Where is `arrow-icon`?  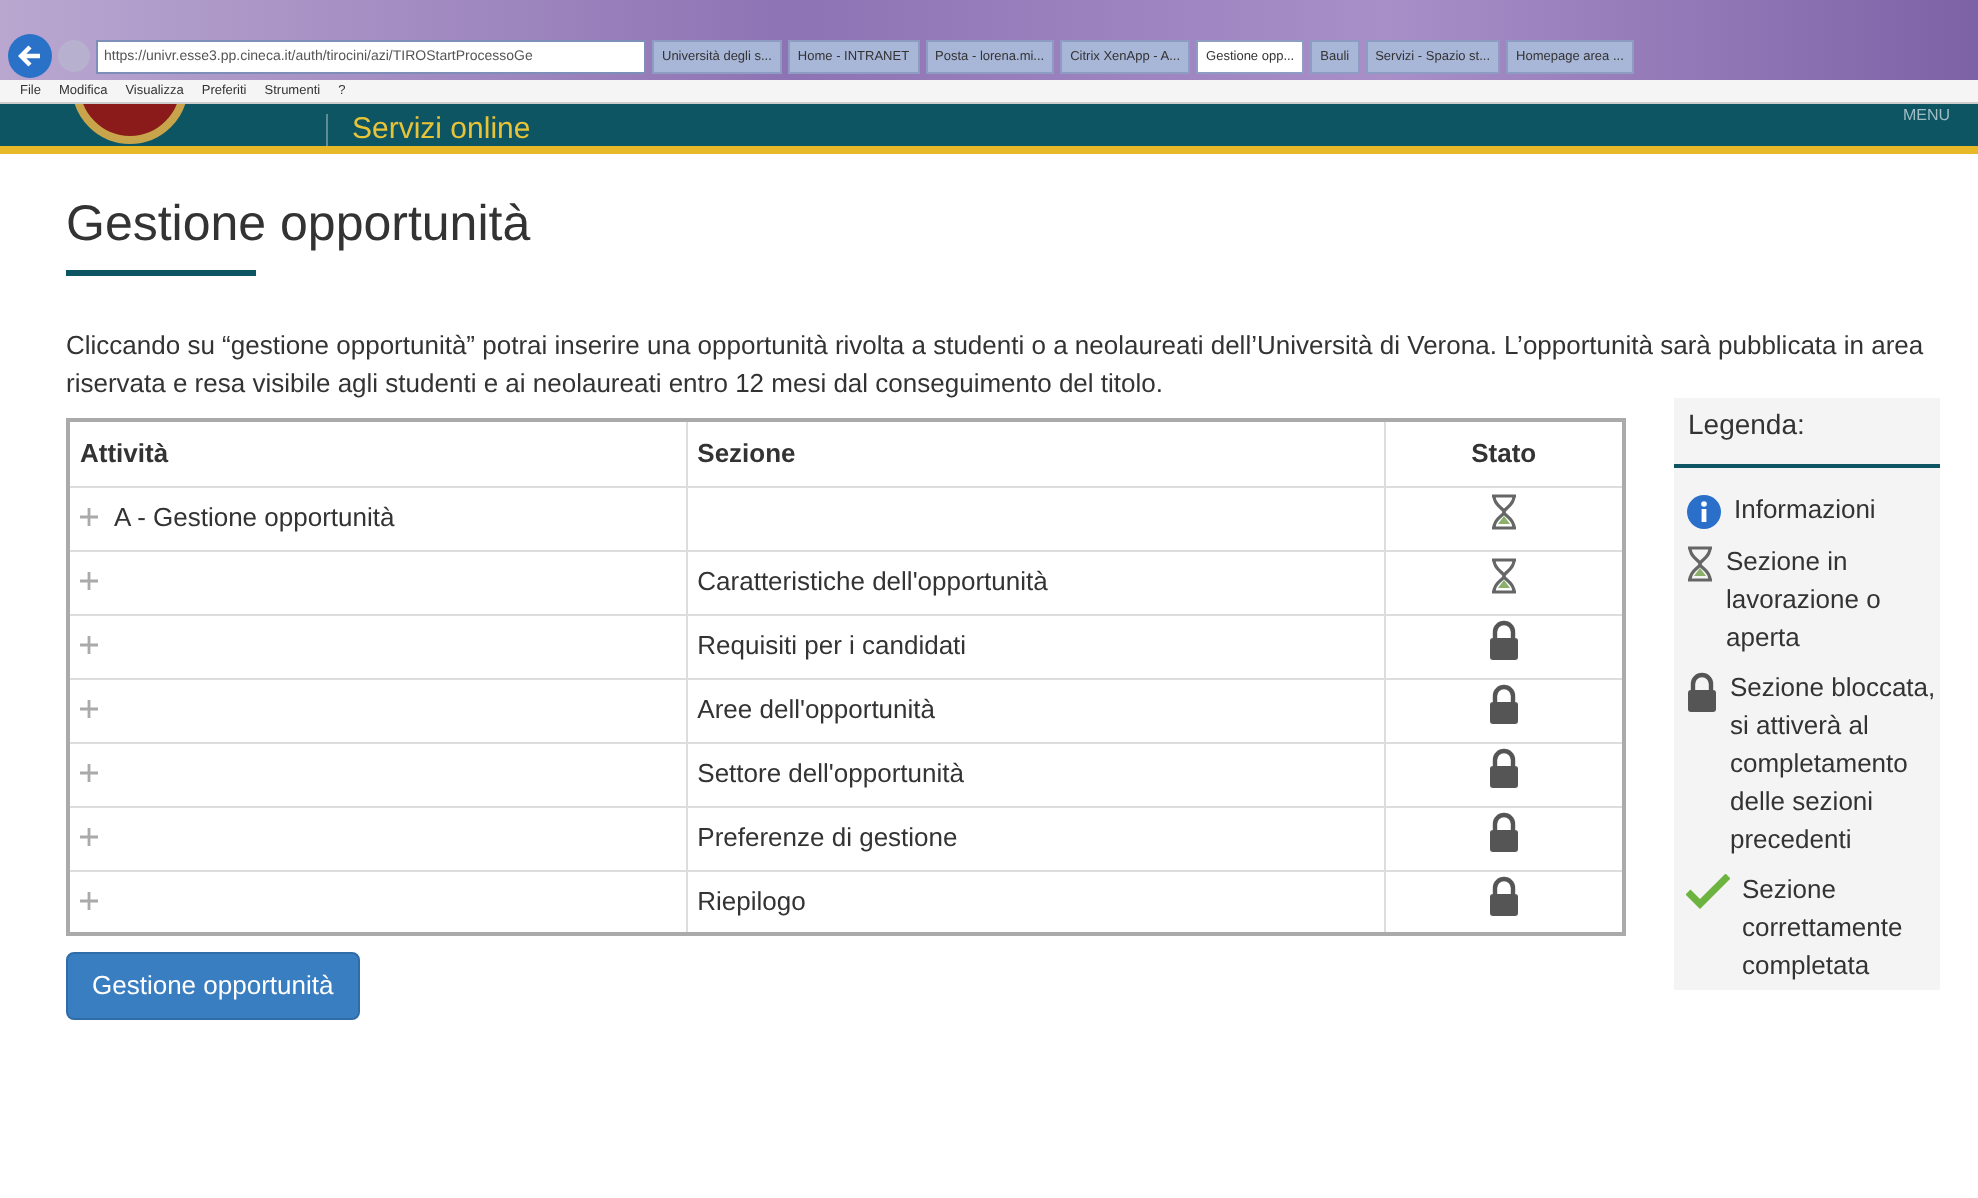 arrow-icon is located at coordinates (30, 56).